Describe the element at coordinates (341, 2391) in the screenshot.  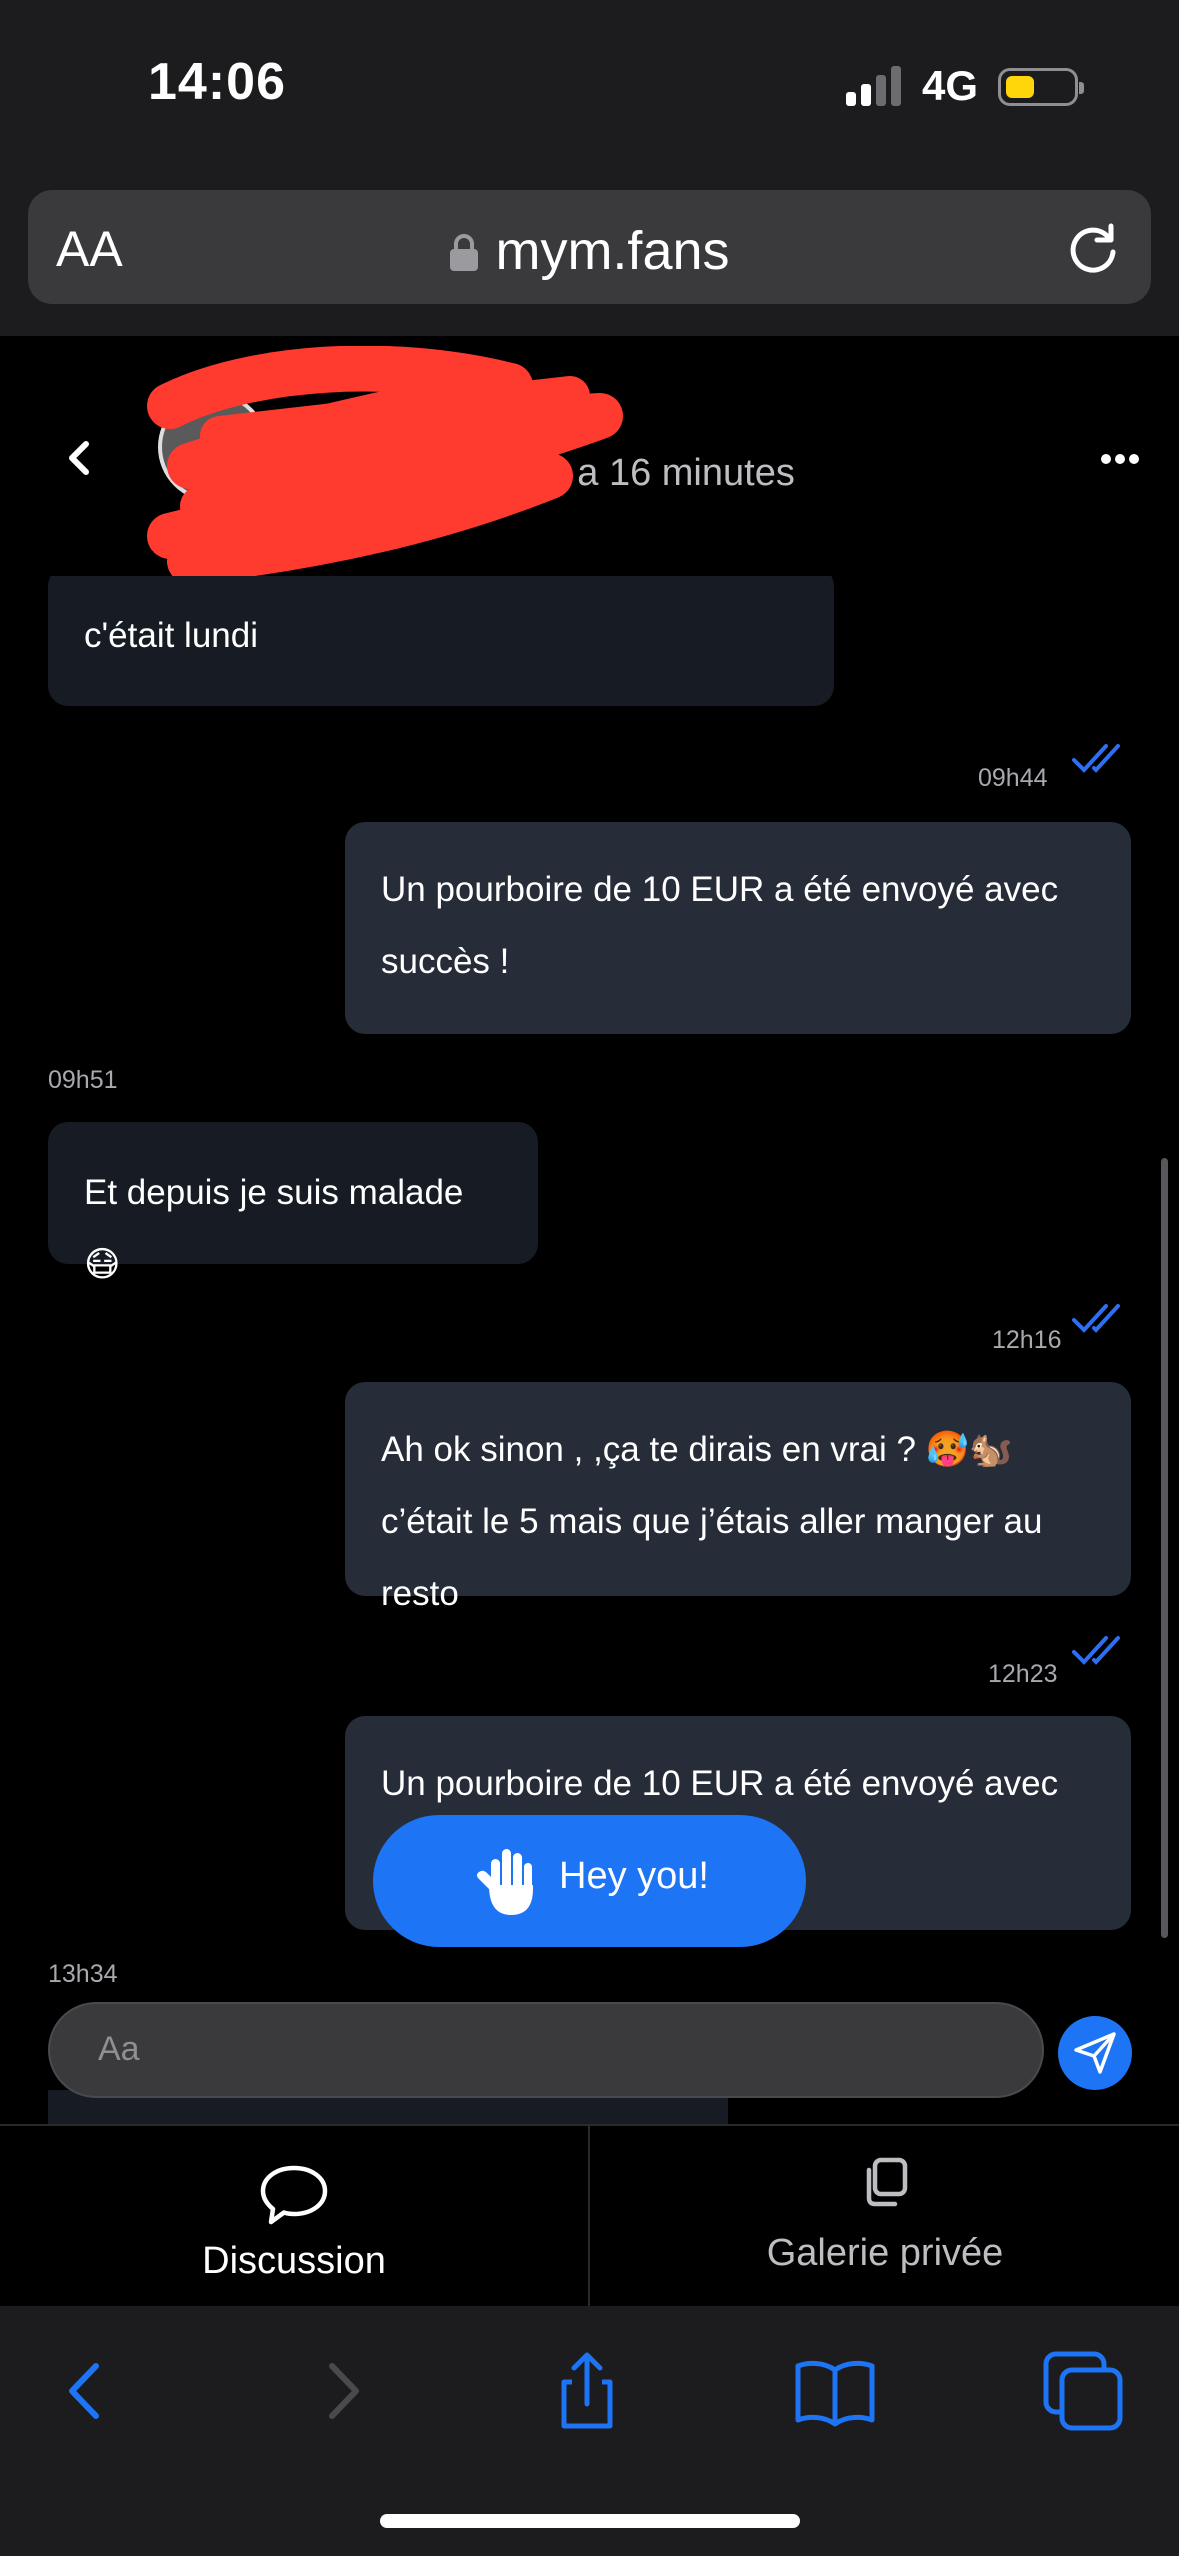
I see `forward-icon` at that location.